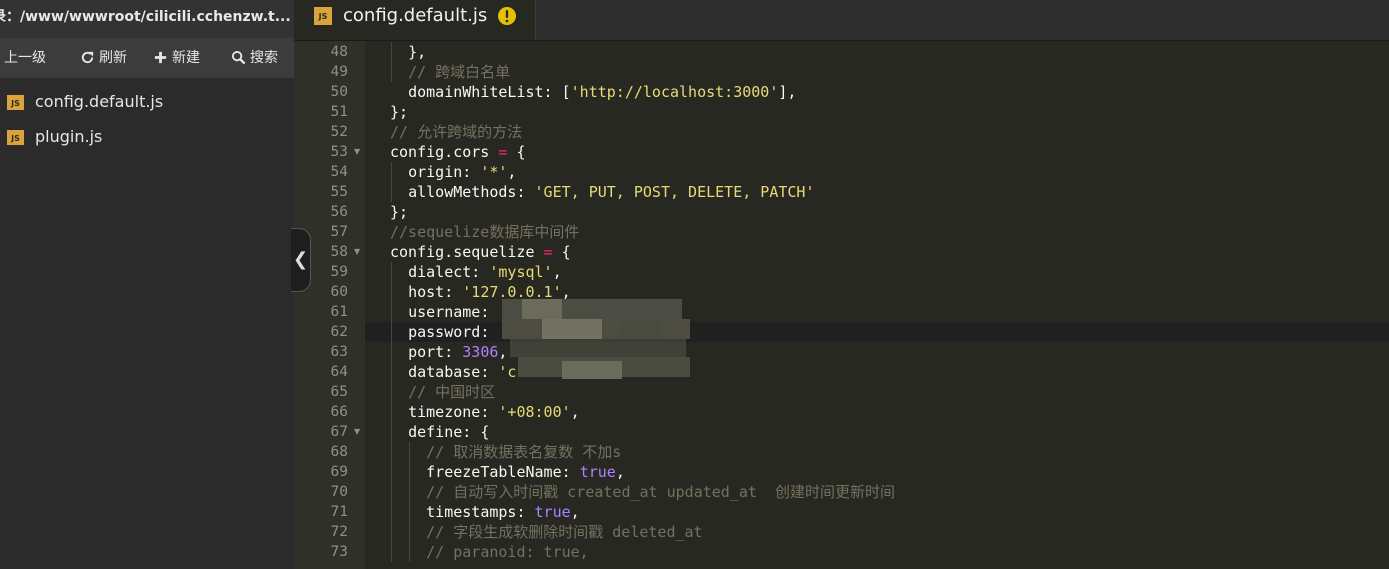  What do you see at coordinates (339, 512) in the screenshot?
I see `line-number: 71` at bounding box center [339, 512].